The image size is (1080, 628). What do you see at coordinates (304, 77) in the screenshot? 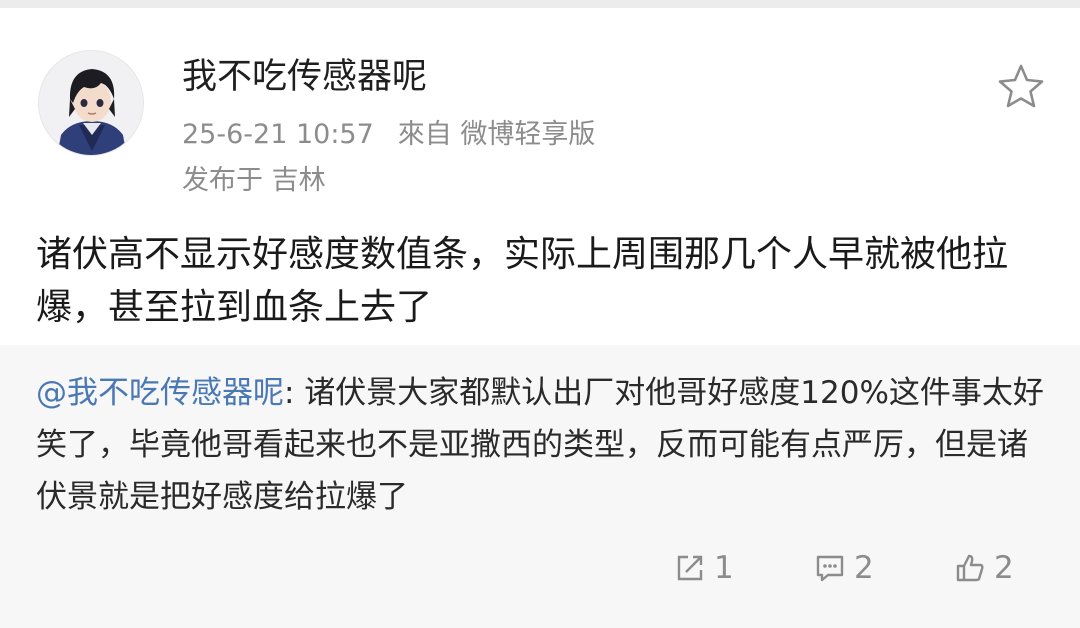
I see `author-name: 我不吃传感器呢` at bounding box center [304, 77].